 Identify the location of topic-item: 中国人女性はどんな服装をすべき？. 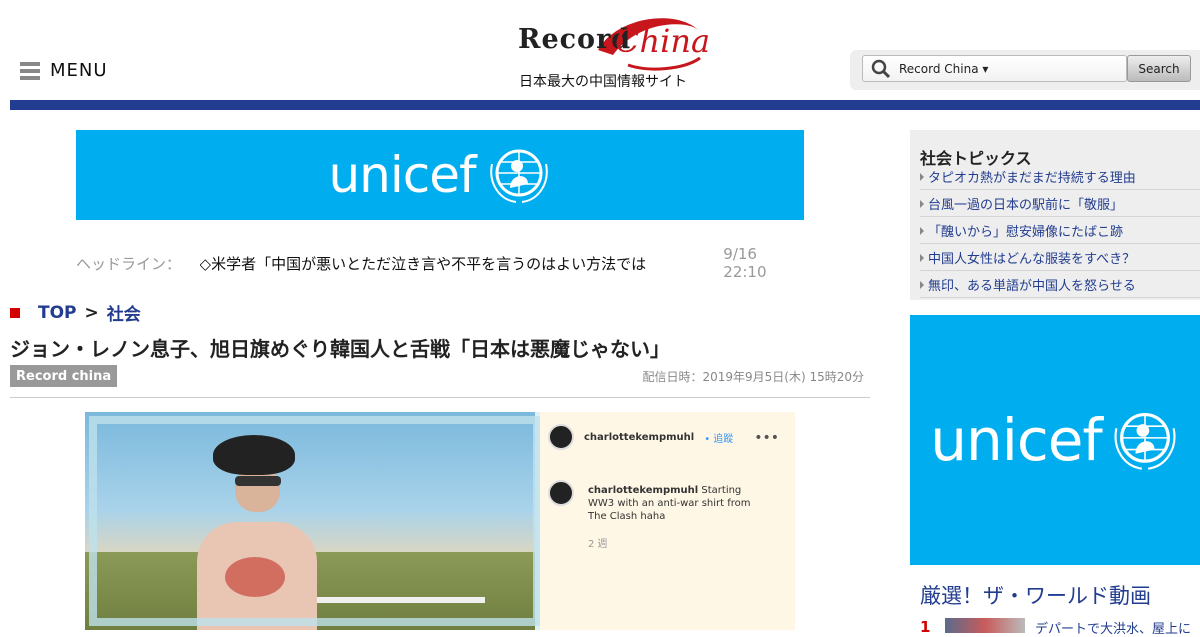
(1060, 257).